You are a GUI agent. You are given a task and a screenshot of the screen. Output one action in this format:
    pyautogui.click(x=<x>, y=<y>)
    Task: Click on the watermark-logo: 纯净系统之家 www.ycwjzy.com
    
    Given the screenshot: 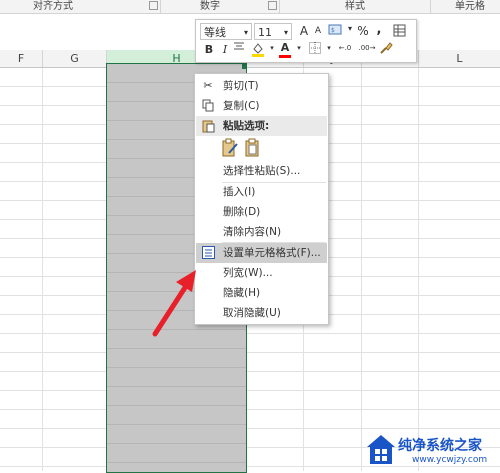 What is the action you would take?
    pyautogui.click(x=431, y=451)
    